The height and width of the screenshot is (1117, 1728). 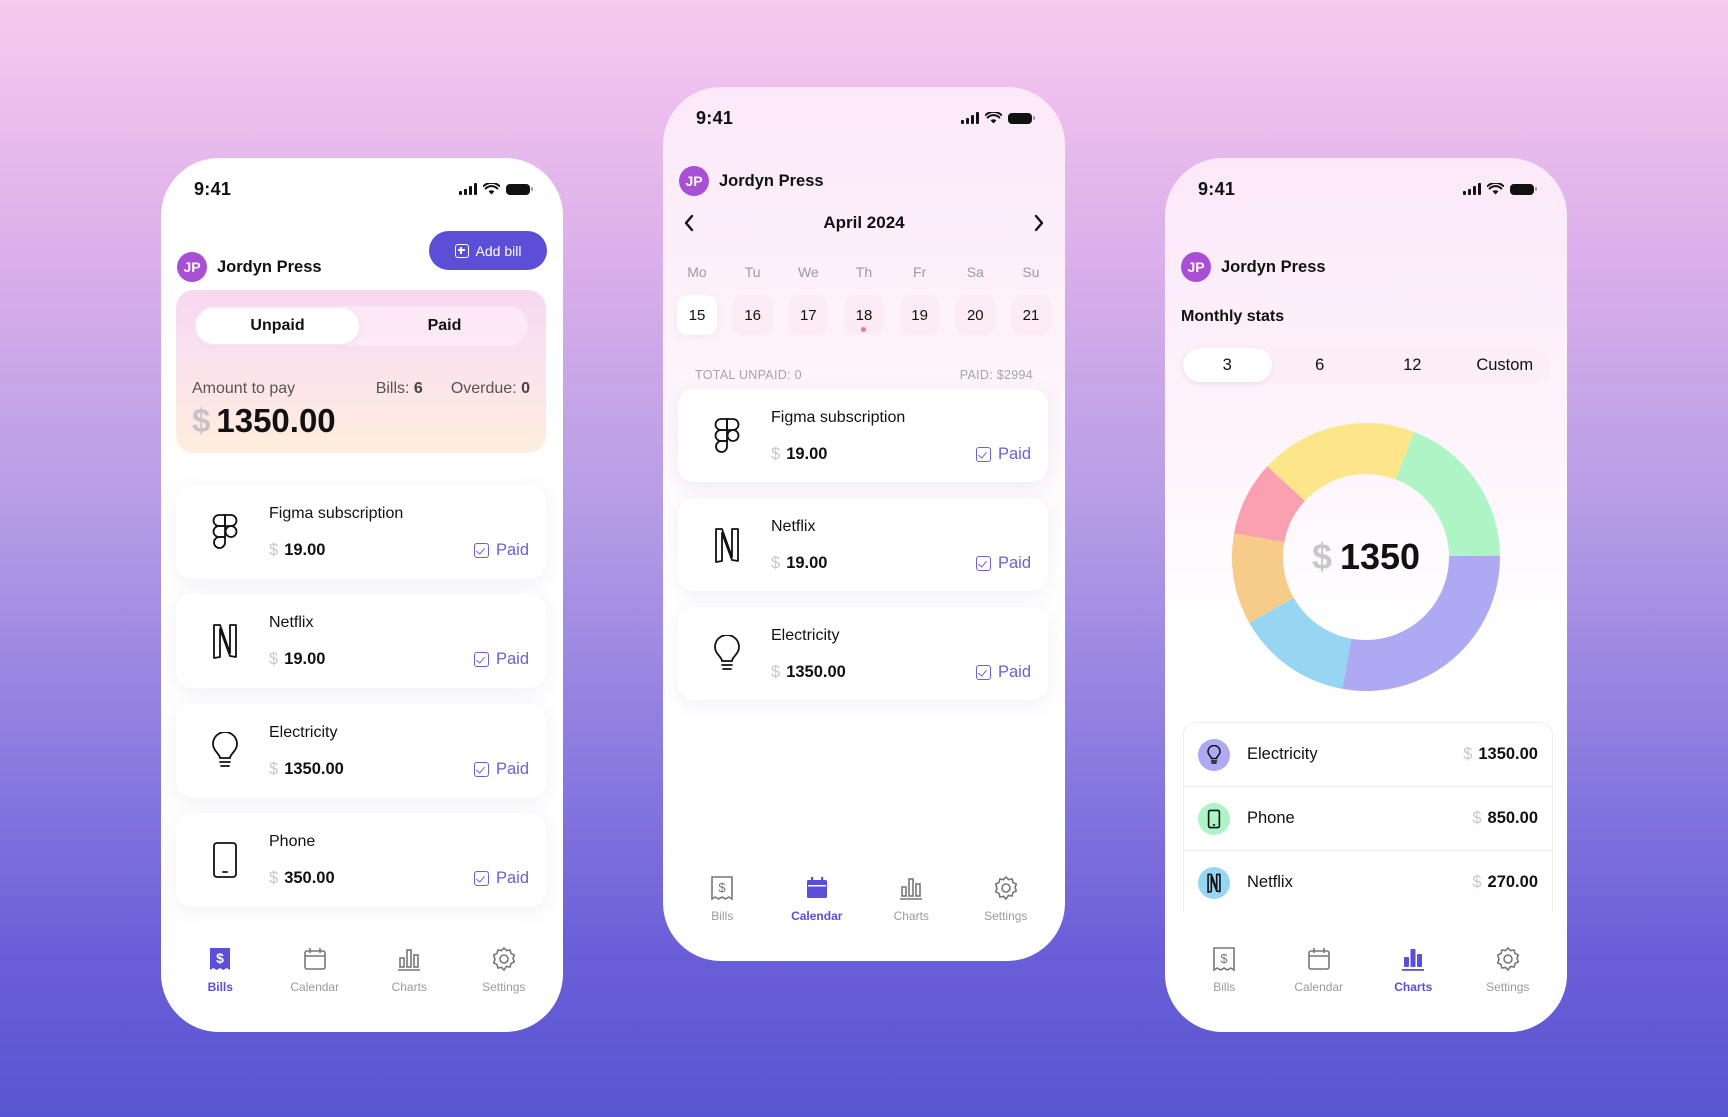 I want to click on user-name: Jordyn Press, so click(x=771, y=180).